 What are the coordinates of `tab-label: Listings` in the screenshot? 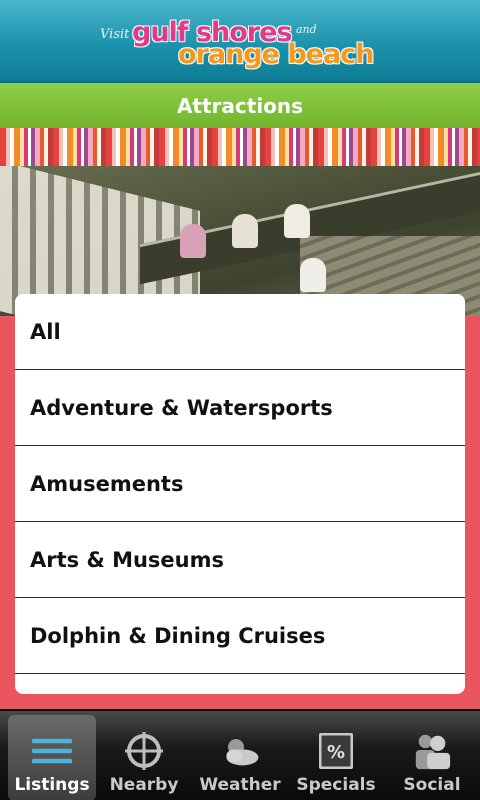 It's located at (52, 785).